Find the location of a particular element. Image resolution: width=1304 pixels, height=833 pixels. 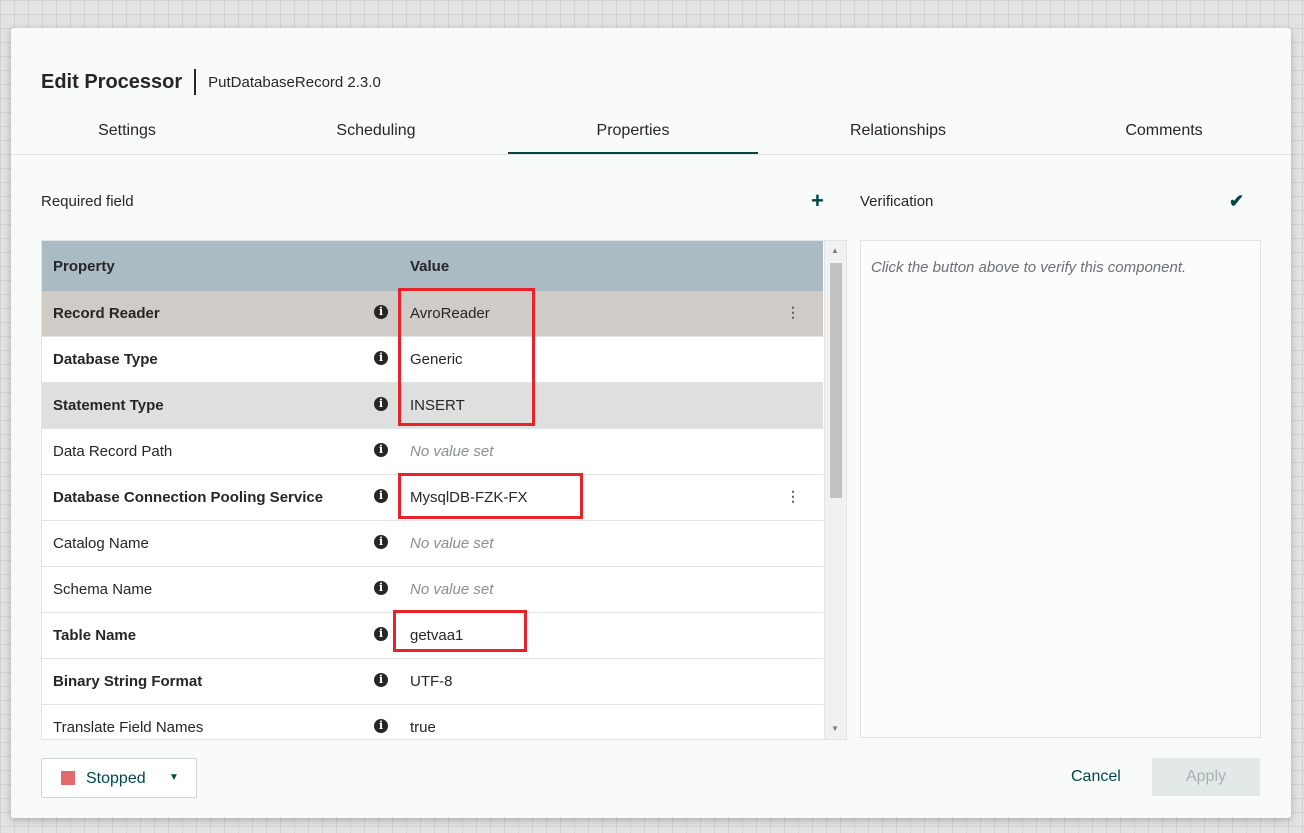

cancel-button: Cancel is located at coordinates (1096, 777).